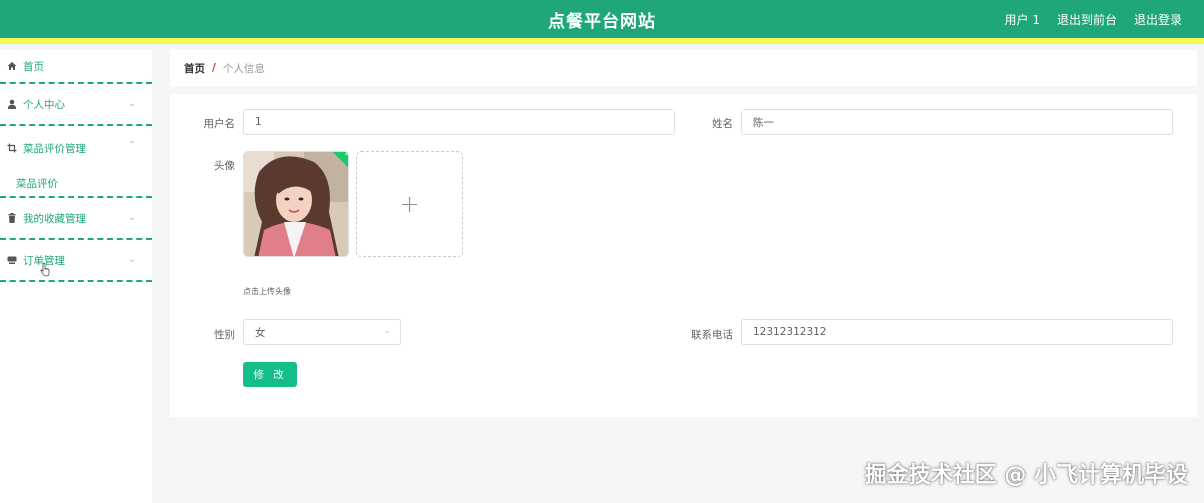  Describe the element at coordinates (54, 148) in the screenshot. I see `sidebar-item-label: 菜品评价管理` at that location.